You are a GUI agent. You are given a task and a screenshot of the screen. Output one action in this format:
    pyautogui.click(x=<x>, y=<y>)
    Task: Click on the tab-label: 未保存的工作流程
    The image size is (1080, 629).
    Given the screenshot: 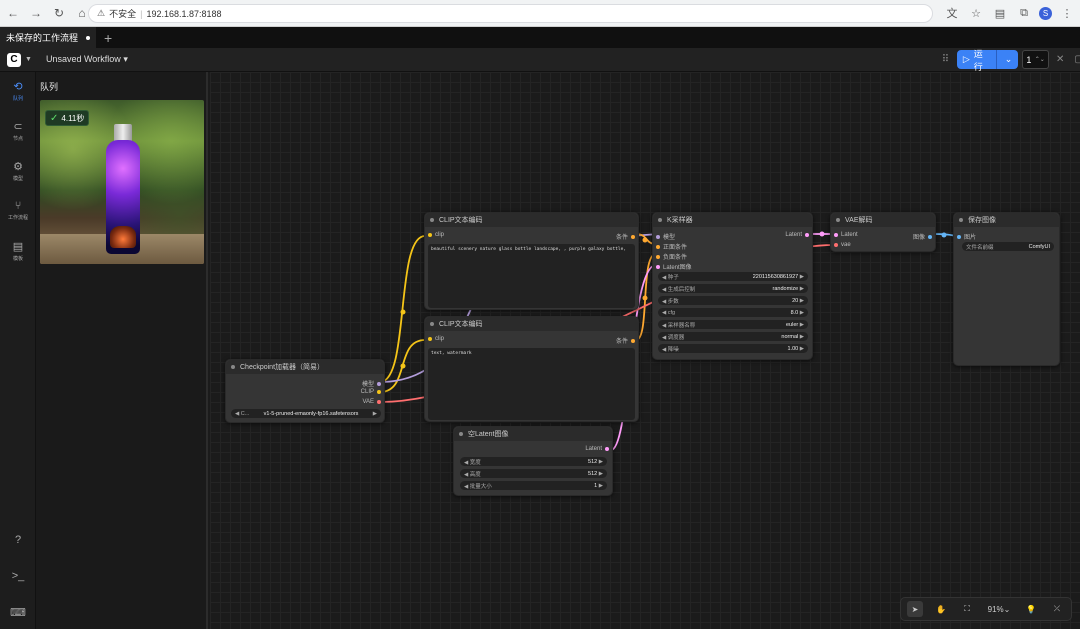 What is the action you would take?
    pyautogui.click(x=42, y=38)
    